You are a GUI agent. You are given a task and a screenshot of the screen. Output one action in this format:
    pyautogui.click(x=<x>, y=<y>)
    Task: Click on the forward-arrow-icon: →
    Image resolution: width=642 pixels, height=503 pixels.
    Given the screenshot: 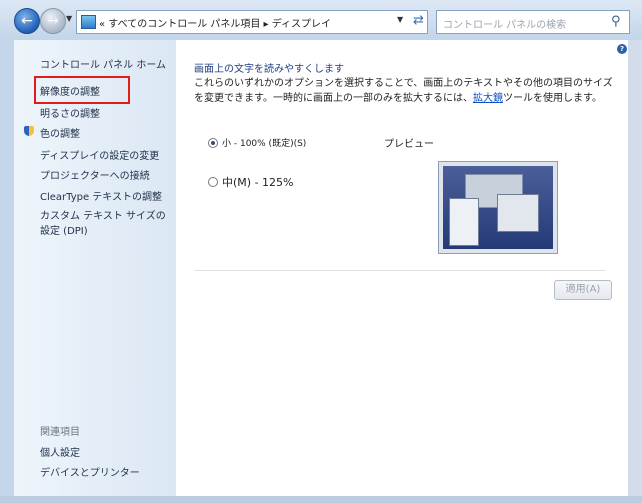 What is the action you would take?
    pyautogui.click(x=53, y=21)
    